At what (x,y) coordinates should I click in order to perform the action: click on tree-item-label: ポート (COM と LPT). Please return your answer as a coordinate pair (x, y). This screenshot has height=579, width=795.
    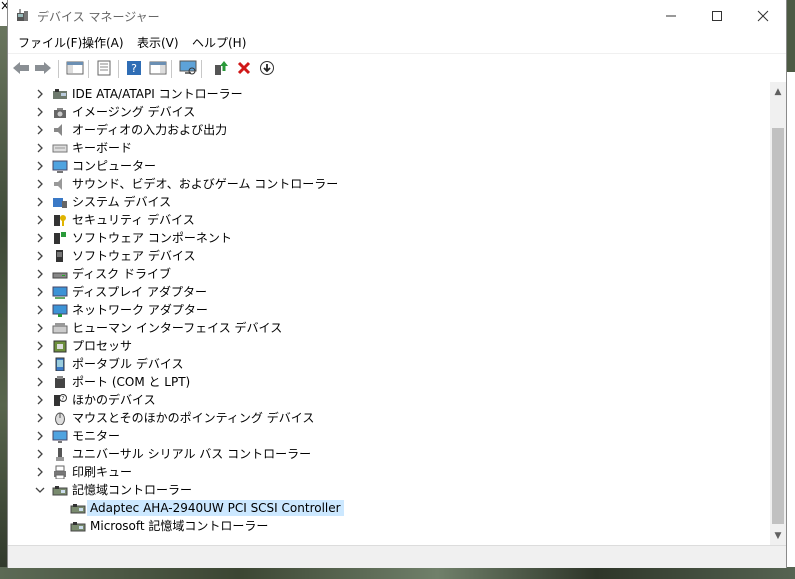
    Looking at the image, I should click on (131, 382).